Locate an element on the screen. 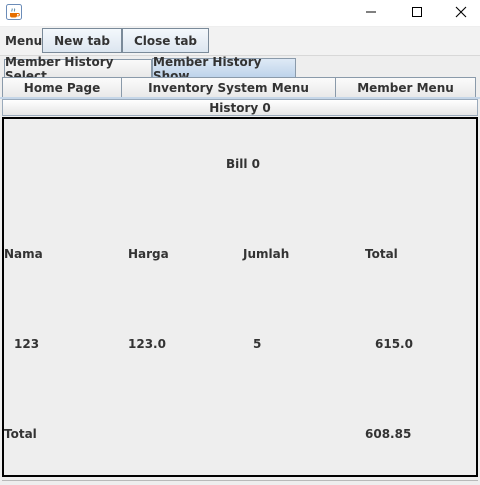 This screenshot has width=480, height=485. history-header: History 0 is located at coordinates (240, 107).